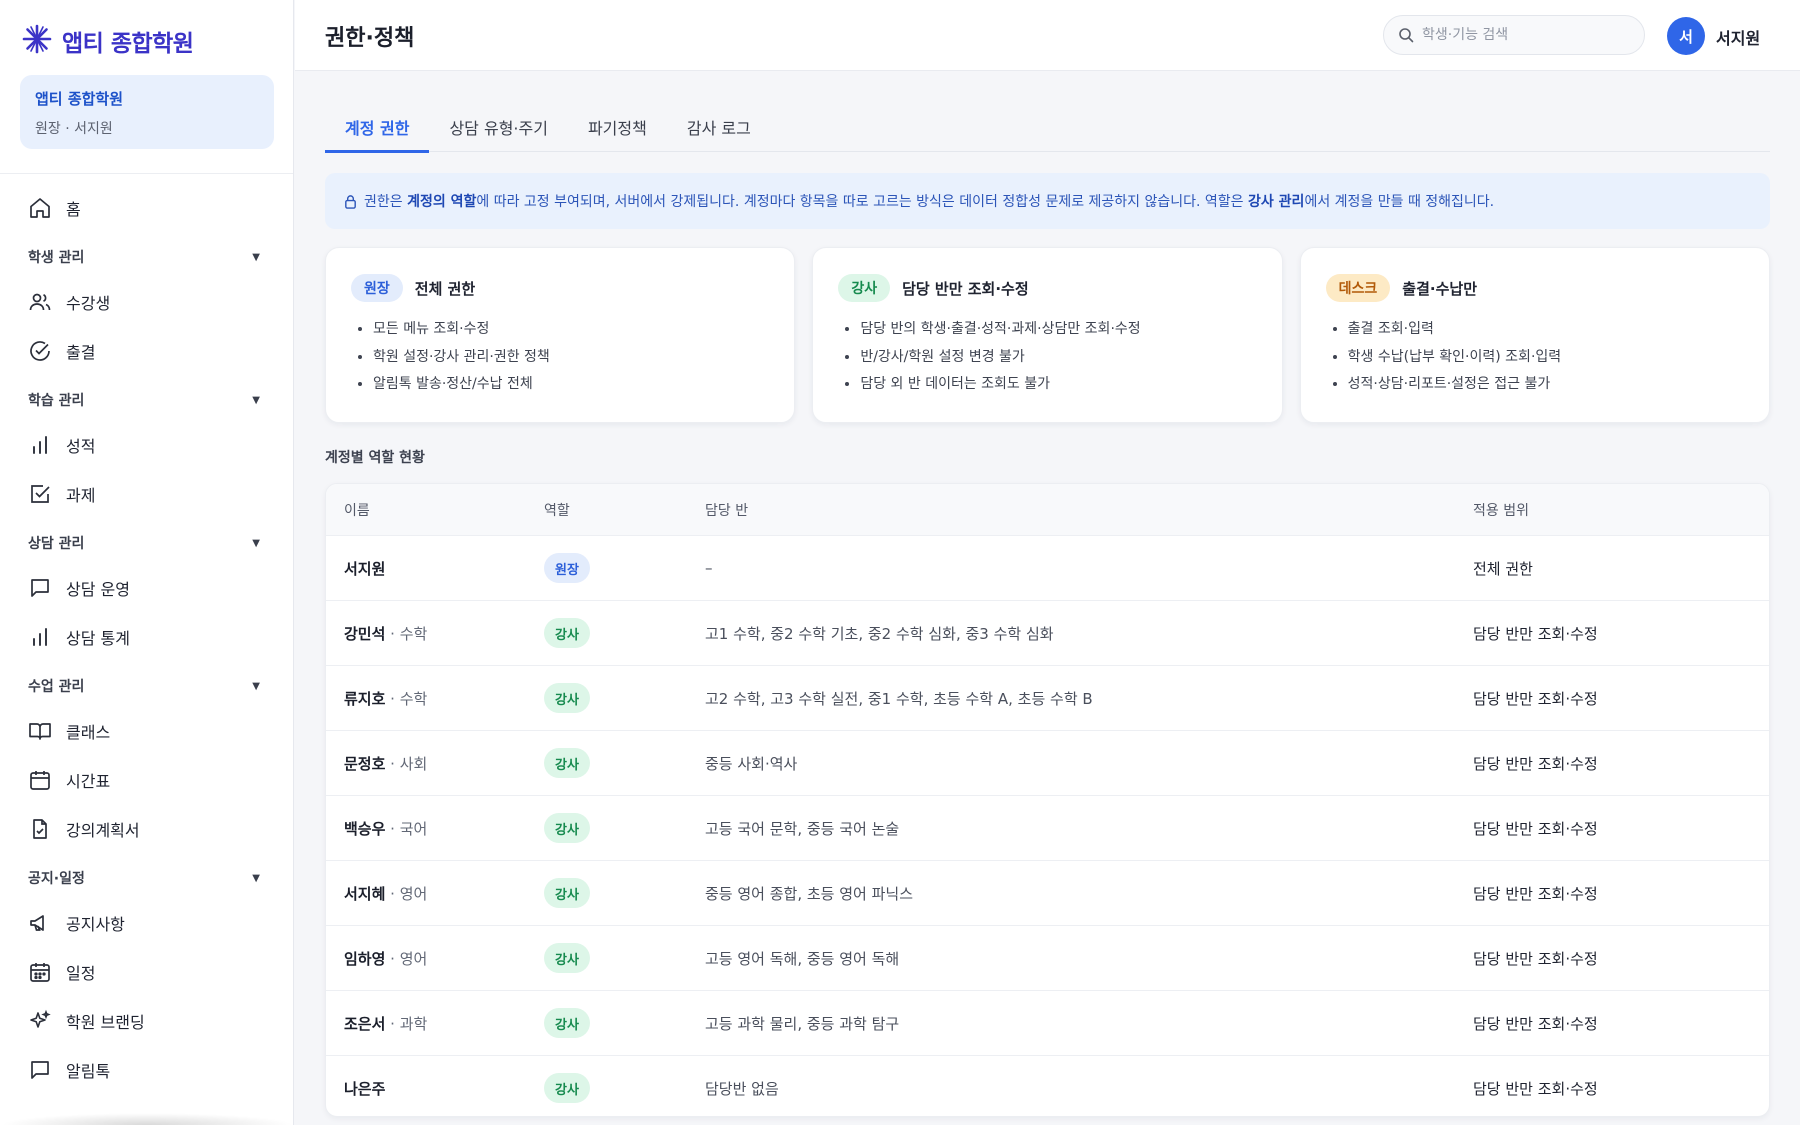 The height and width of the screenshot is (1125, 1800). I want to click on sidebar-item-grades: 성적, so click(146, 444).